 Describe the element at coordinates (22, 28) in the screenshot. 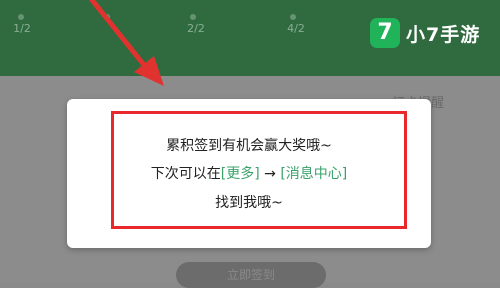

I see `date-tick: 1/2` at that location.